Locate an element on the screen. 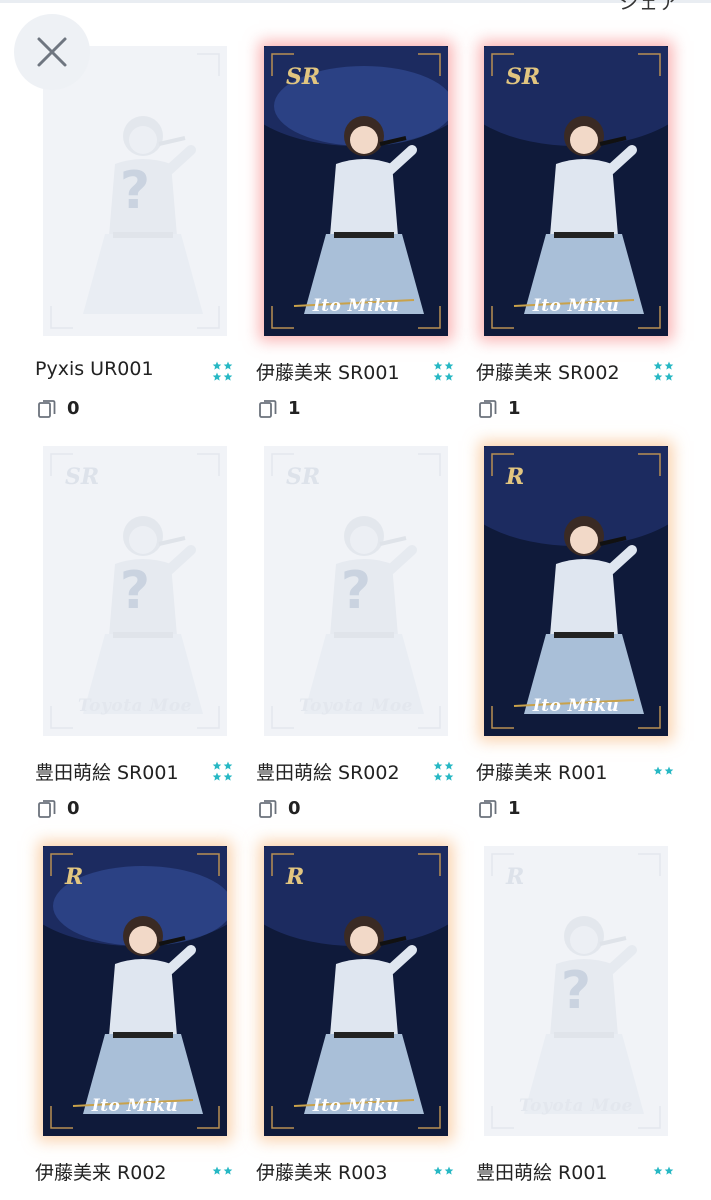  top-divider is located at coordinates (355, 1).